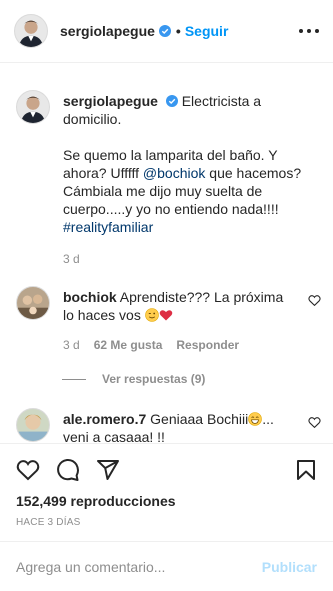 The image size is (333, 591). Describe the element at coordinates (31, 31) in the screenshot. I see `author-avatar` at that location.